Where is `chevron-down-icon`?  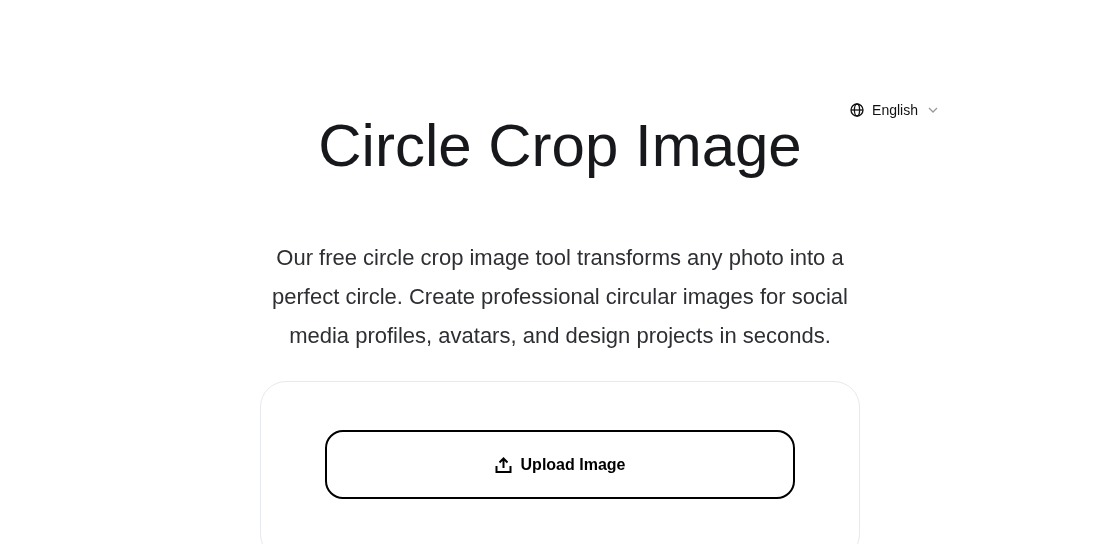 chevron-down-icon is located at coordinates (933, 110).